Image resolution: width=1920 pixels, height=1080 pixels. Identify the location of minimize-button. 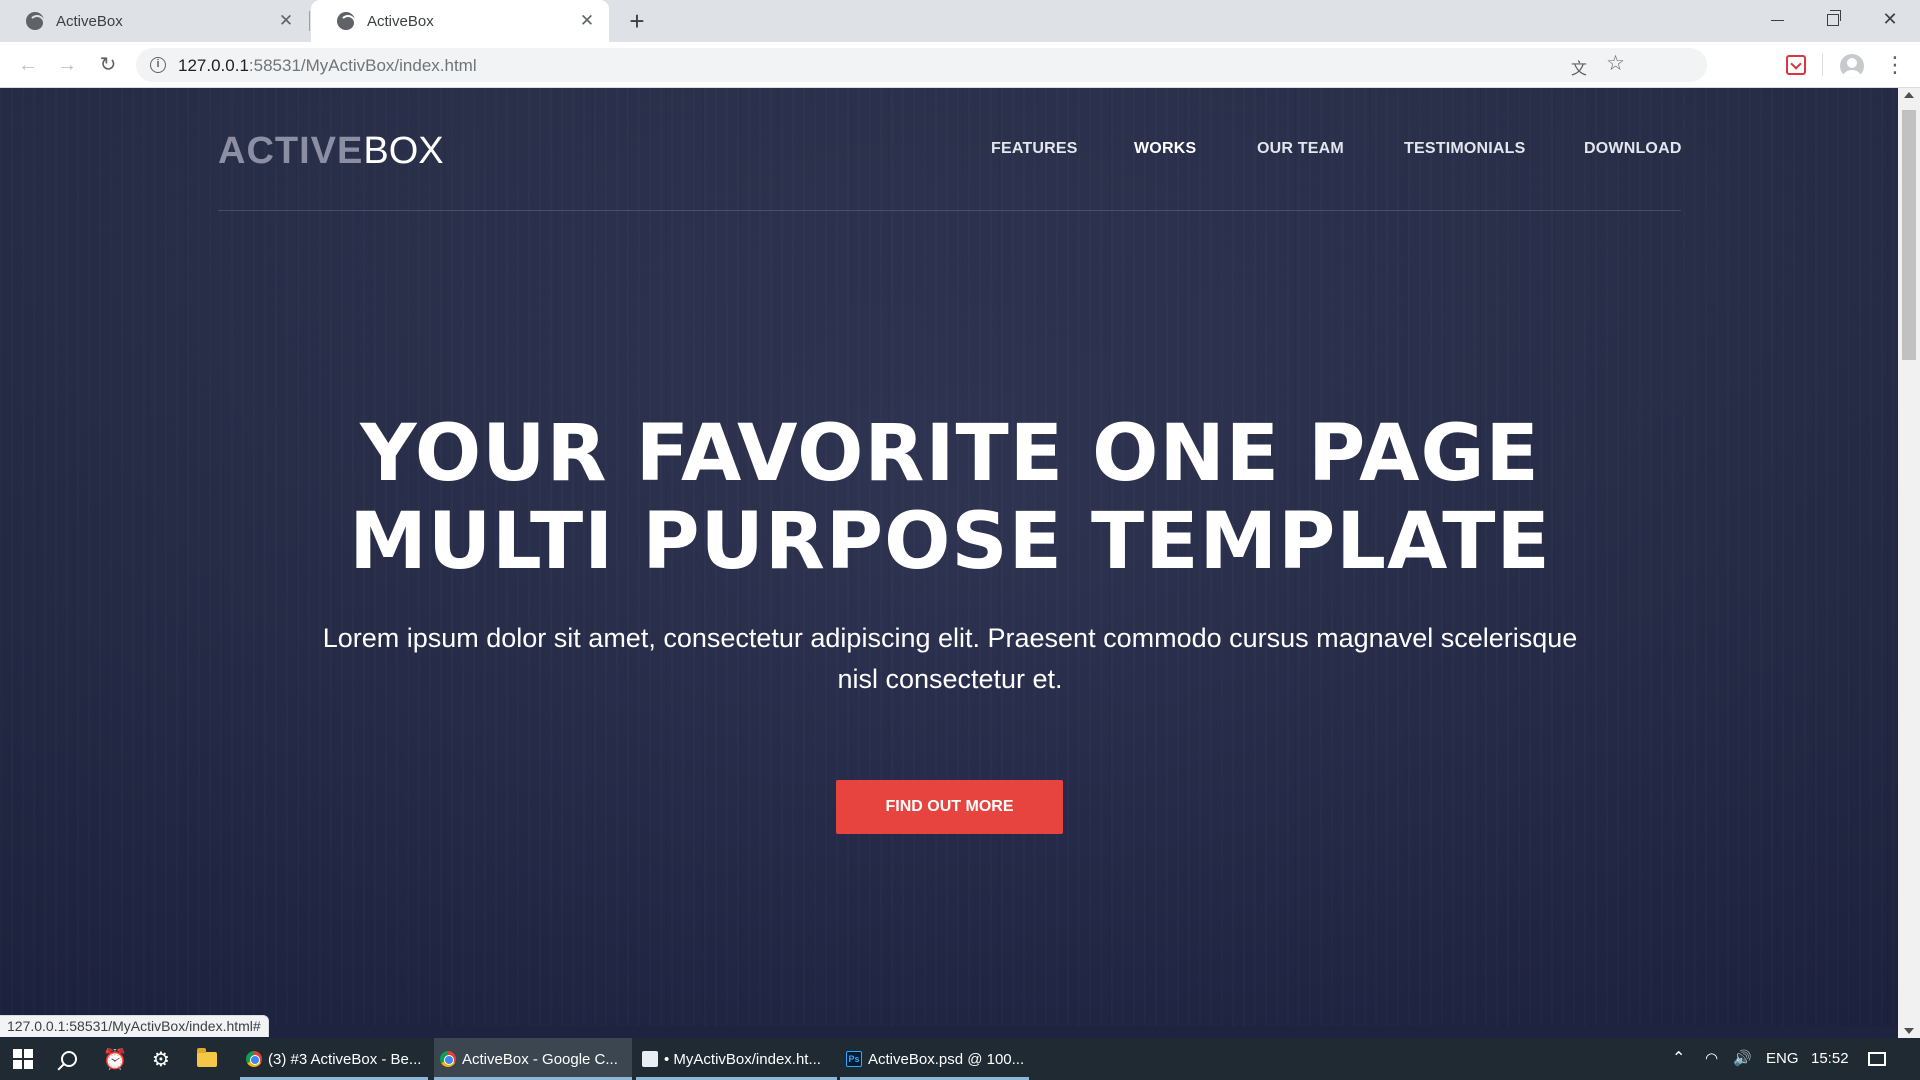
(1777, 19).